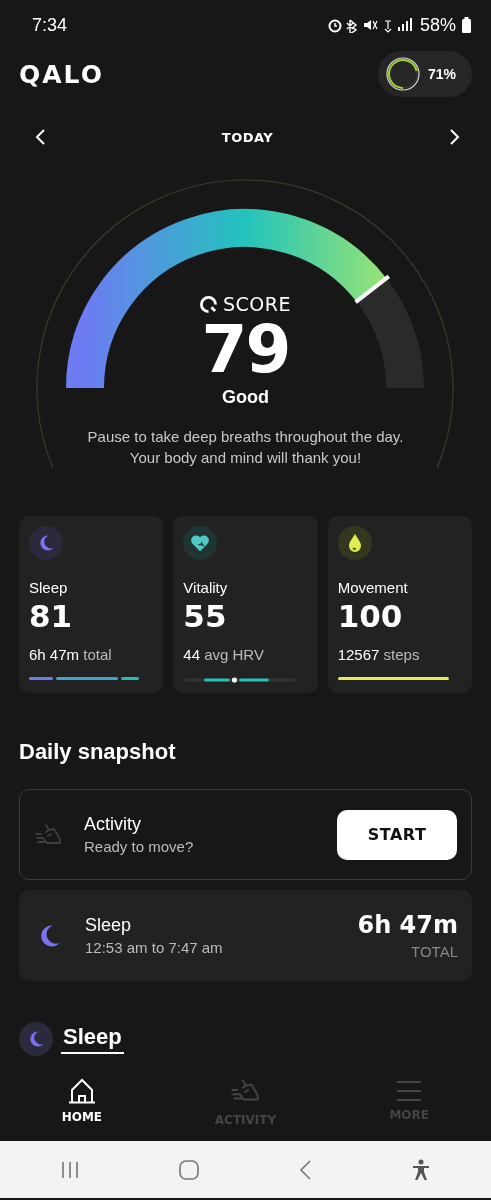 The width and height of the screenshot is (491, 1200). Describe the element at coordinates (224, 654) in the screenshot. I see `metric-detail: 44 avg HRV` at that location.